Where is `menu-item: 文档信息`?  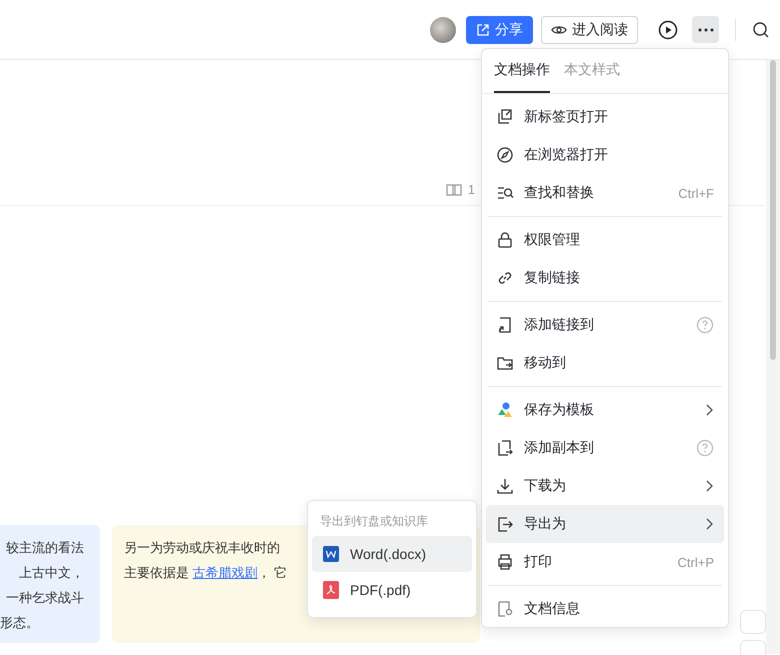 menu-item: 文档信息 is located at coordinates (605, 608).